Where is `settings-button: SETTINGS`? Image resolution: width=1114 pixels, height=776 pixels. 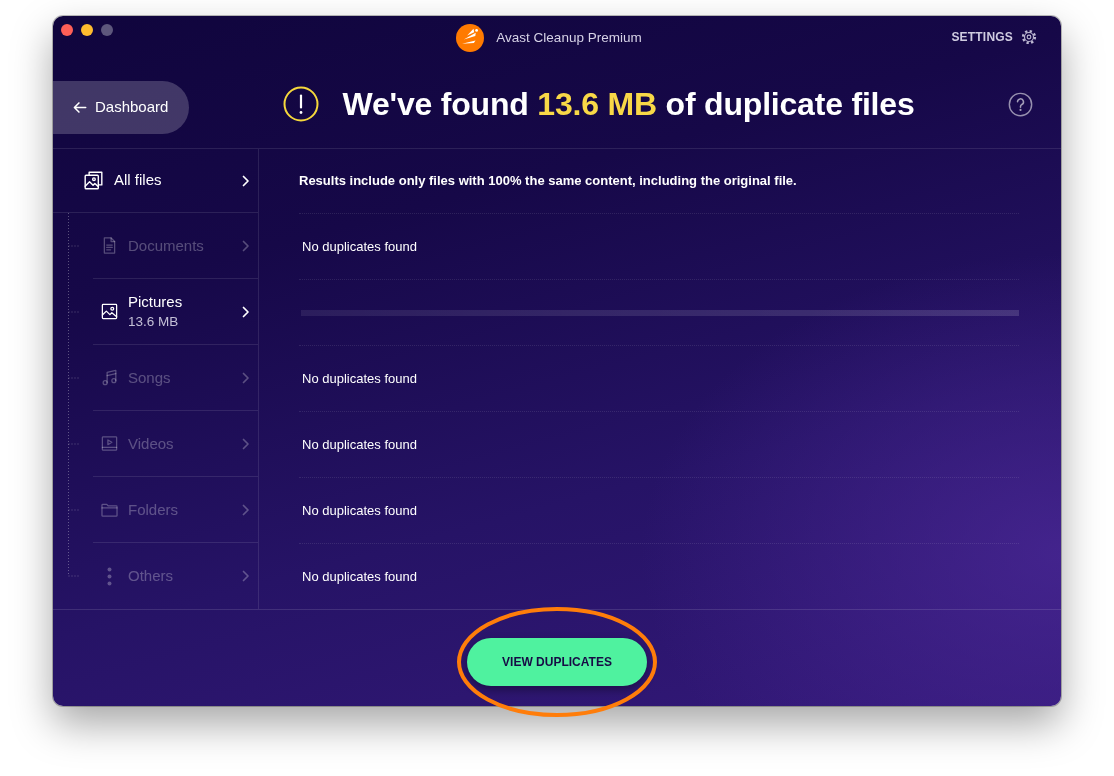 settings-button: SETTINGS is located at coordinates (994, 37).